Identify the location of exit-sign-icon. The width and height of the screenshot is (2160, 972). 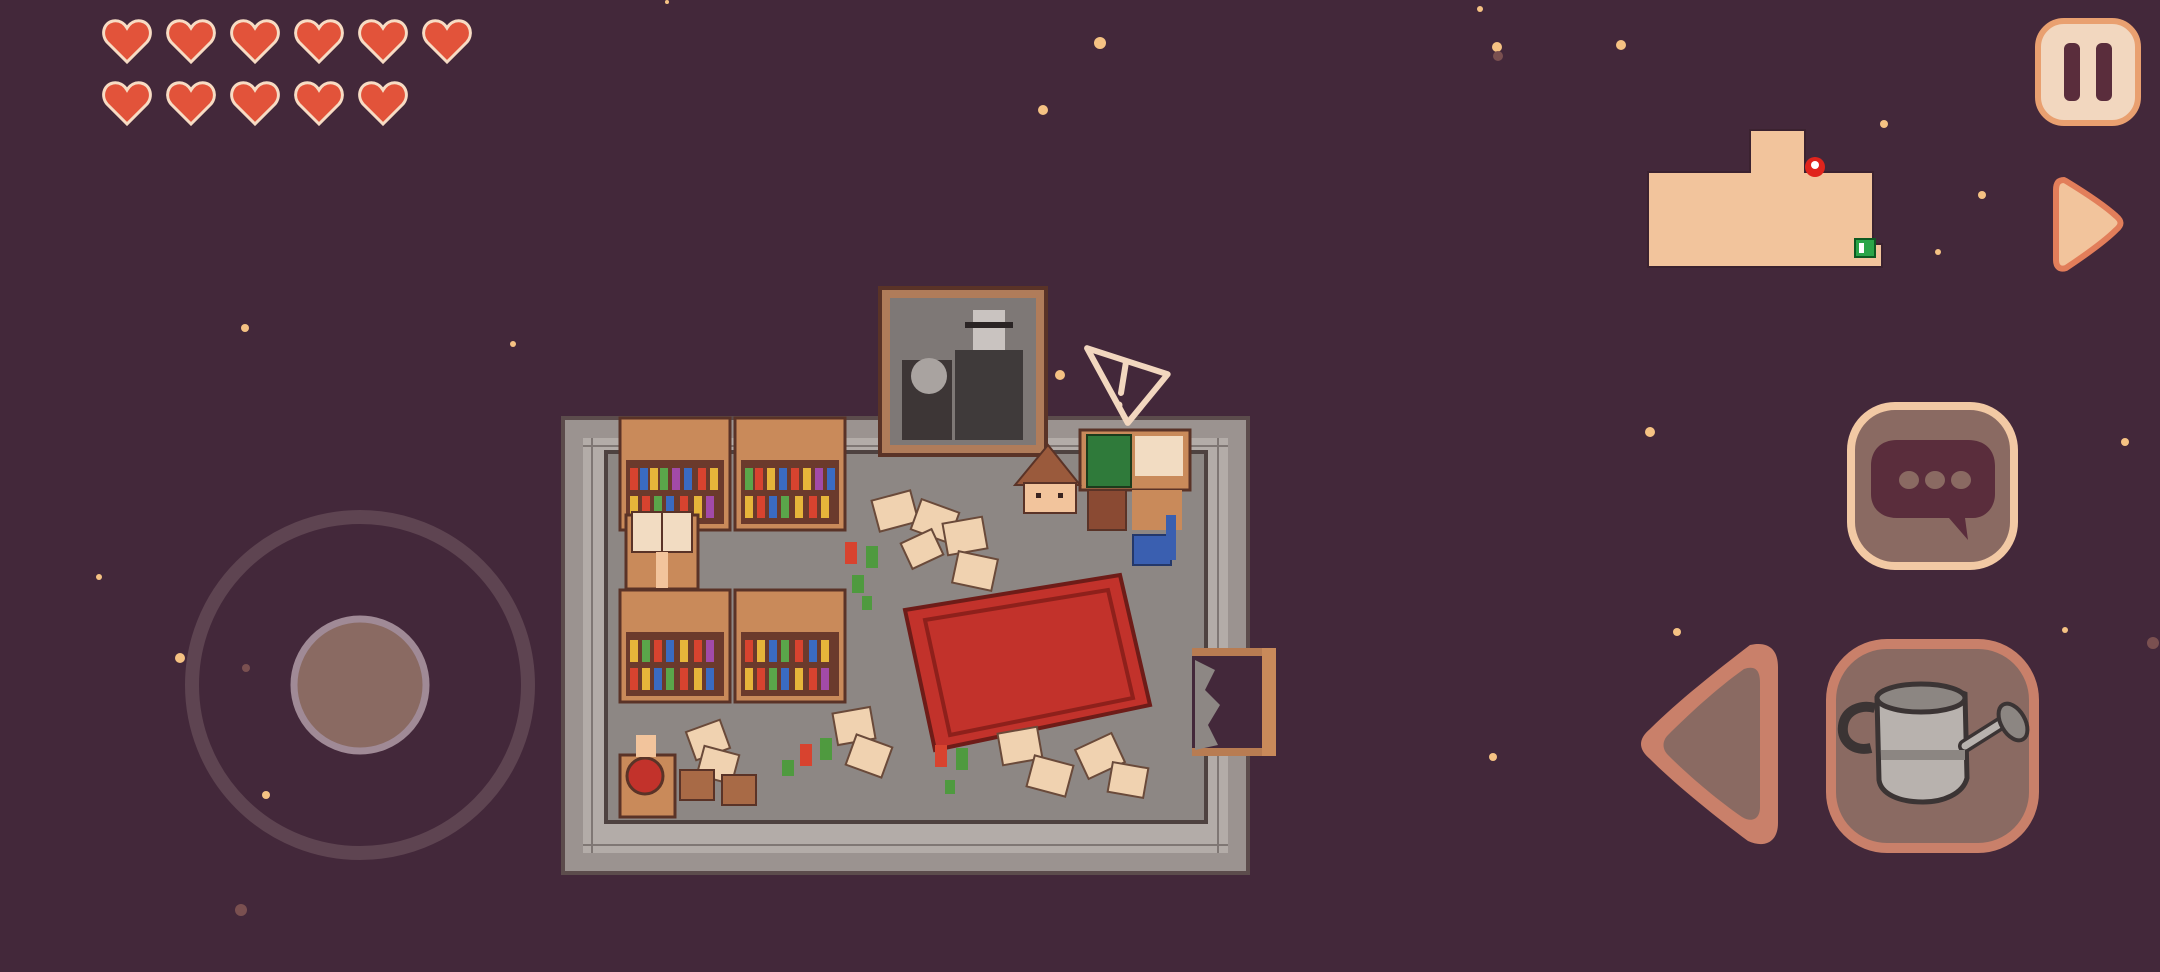
(1865, 248).